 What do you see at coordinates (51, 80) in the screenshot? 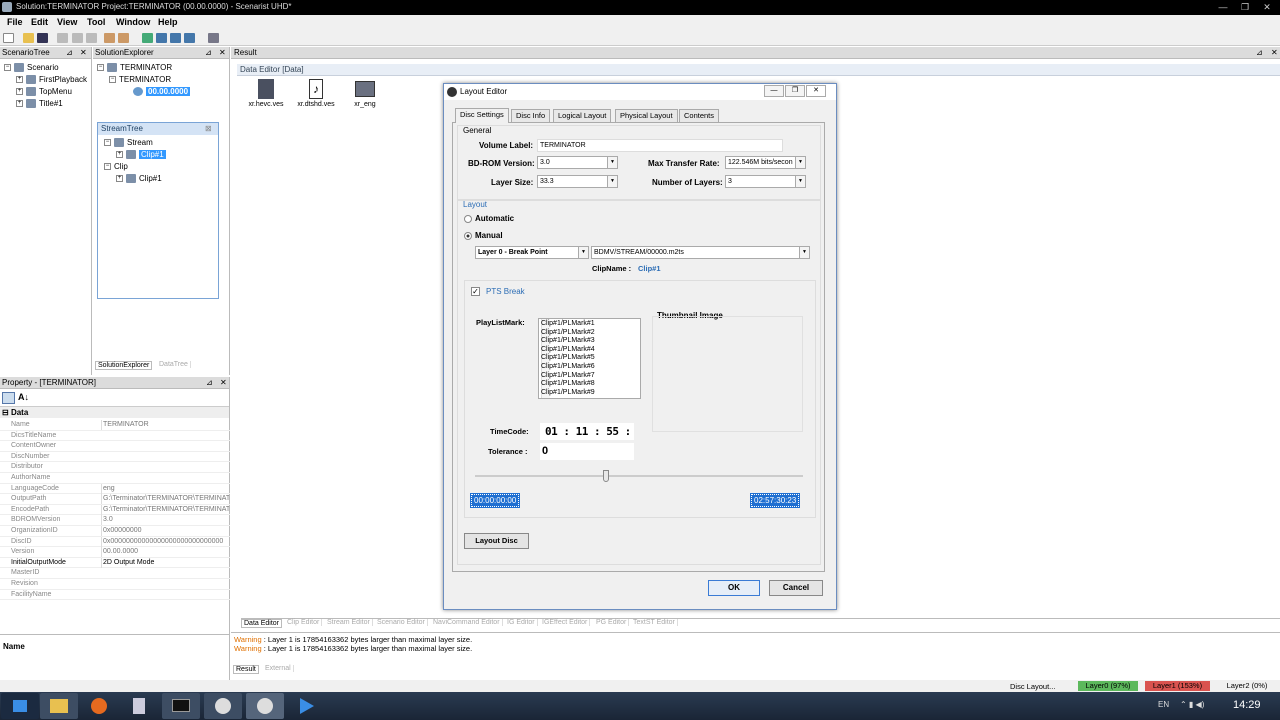
I see `tree-item-firstplayback: + FirstPlayback` at bounding box center [51, 80].